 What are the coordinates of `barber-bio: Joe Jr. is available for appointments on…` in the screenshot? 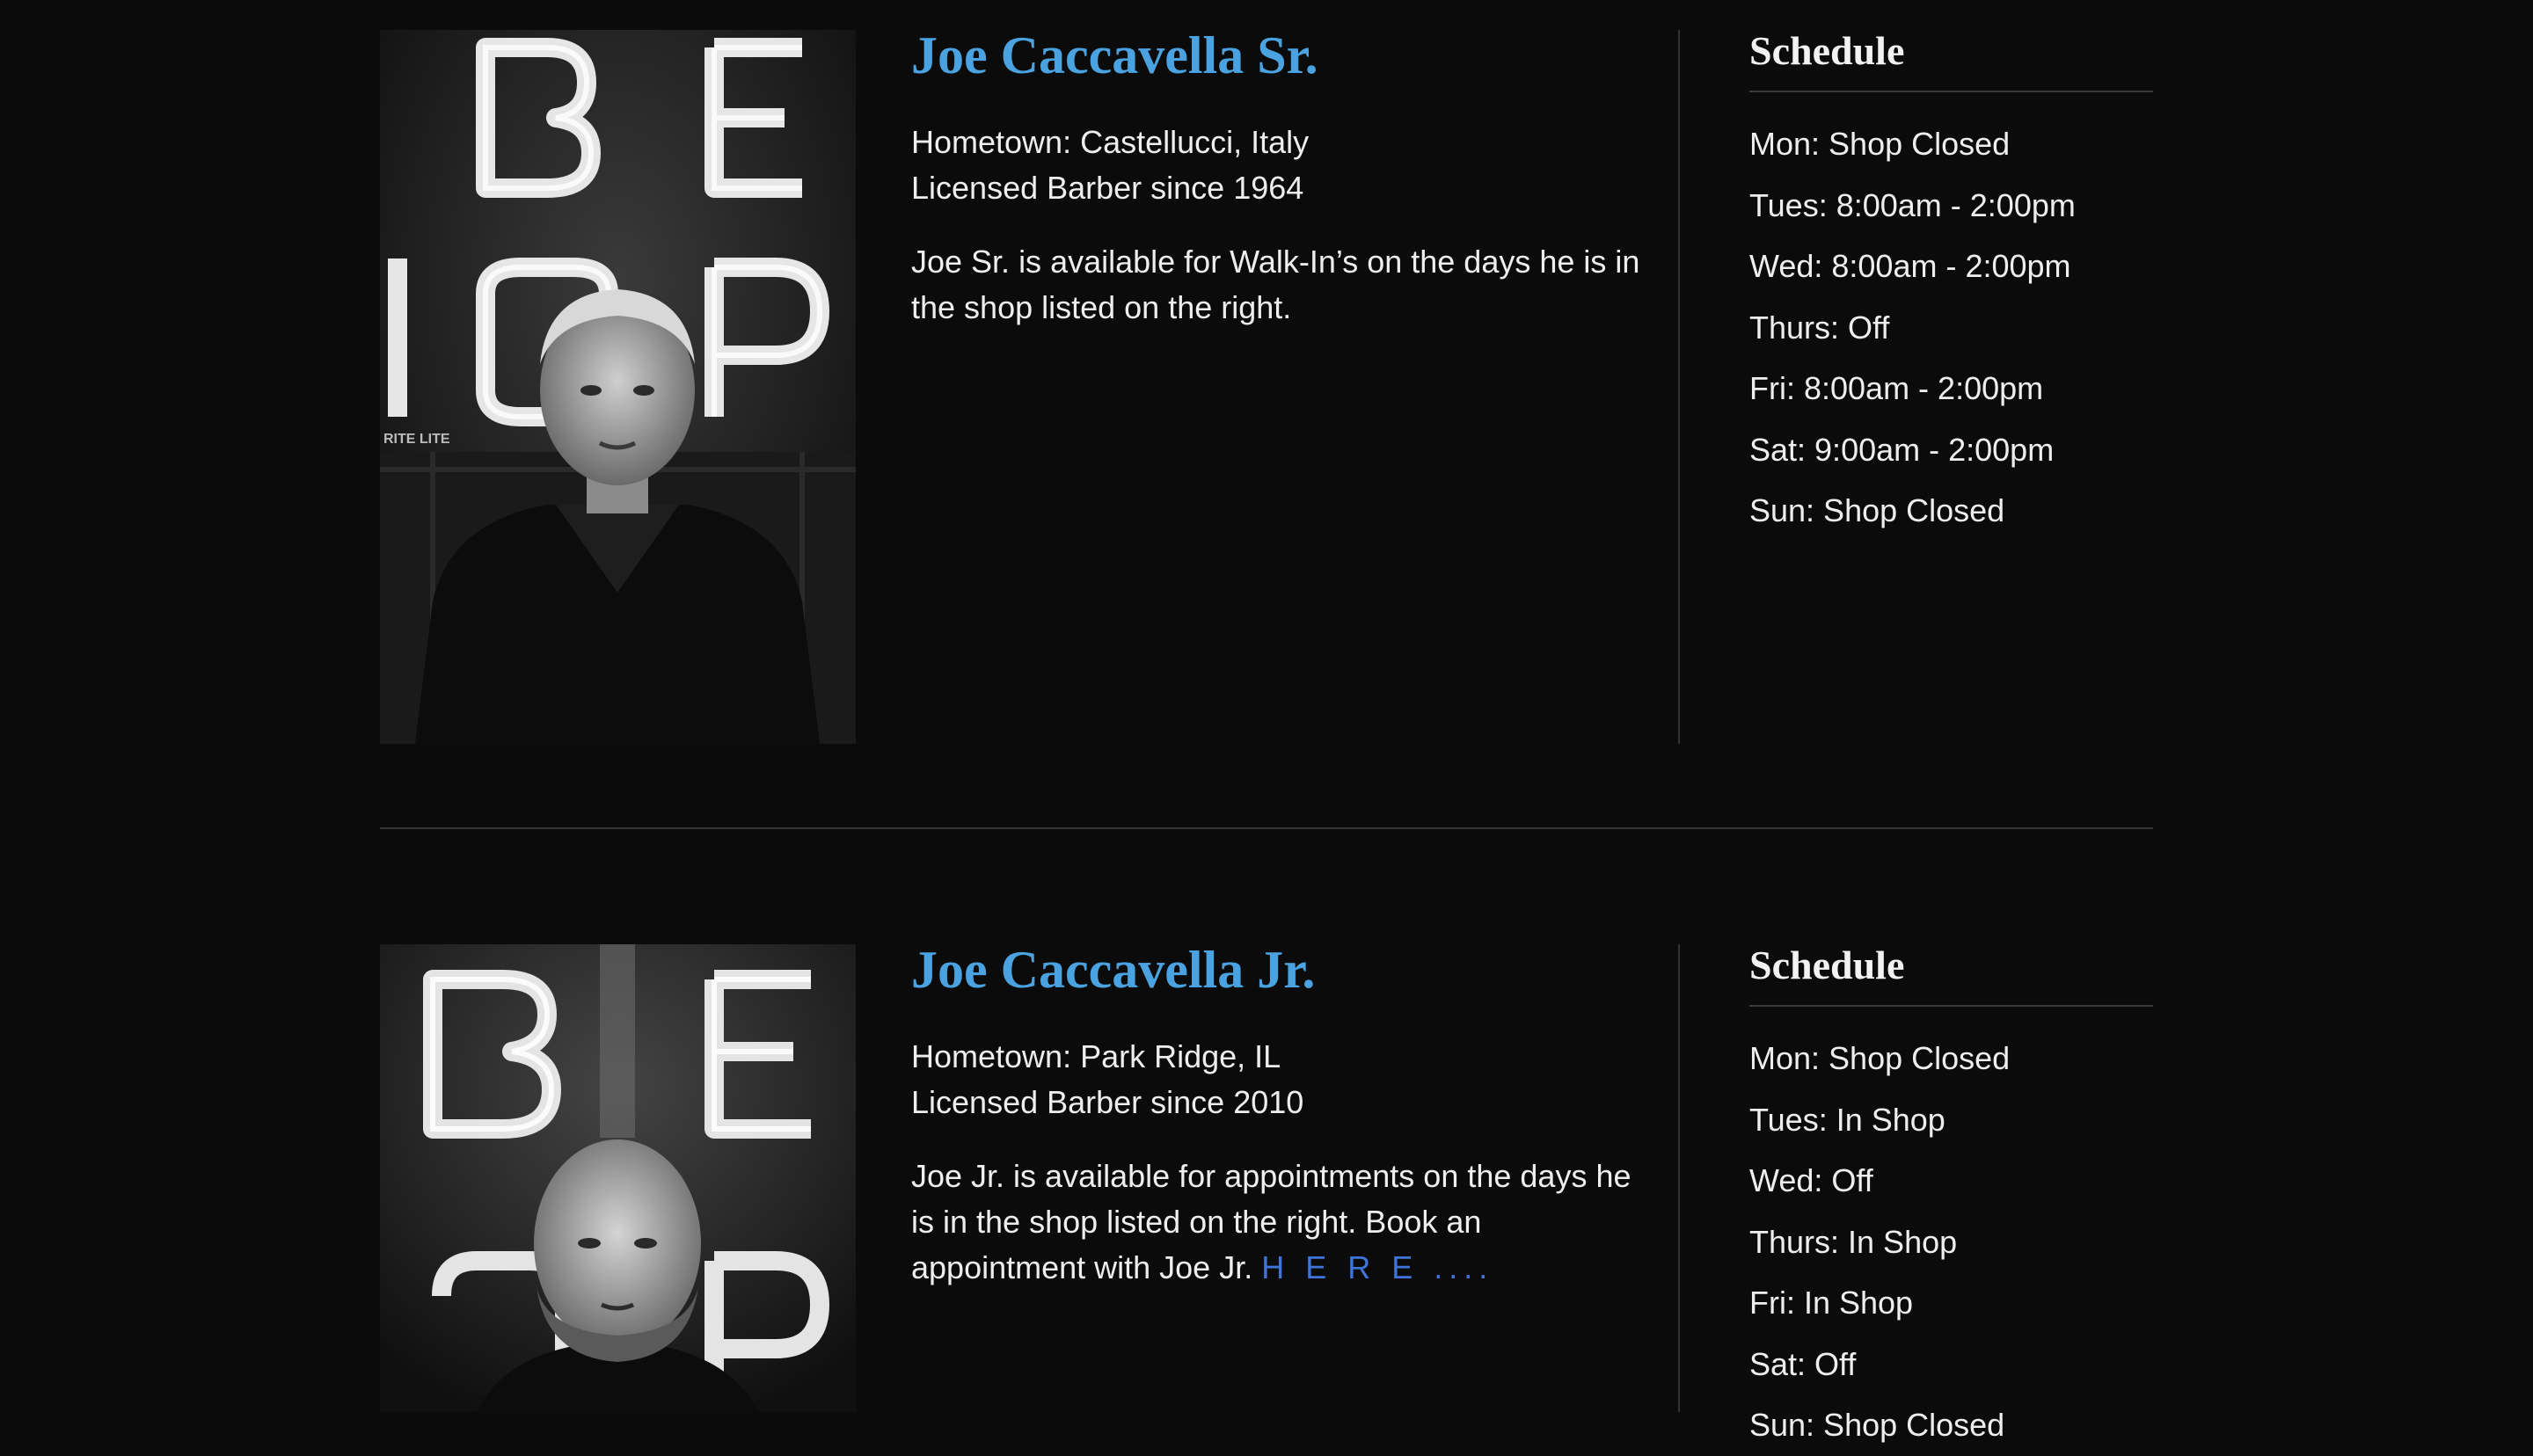 It's located at (1276, 1222).